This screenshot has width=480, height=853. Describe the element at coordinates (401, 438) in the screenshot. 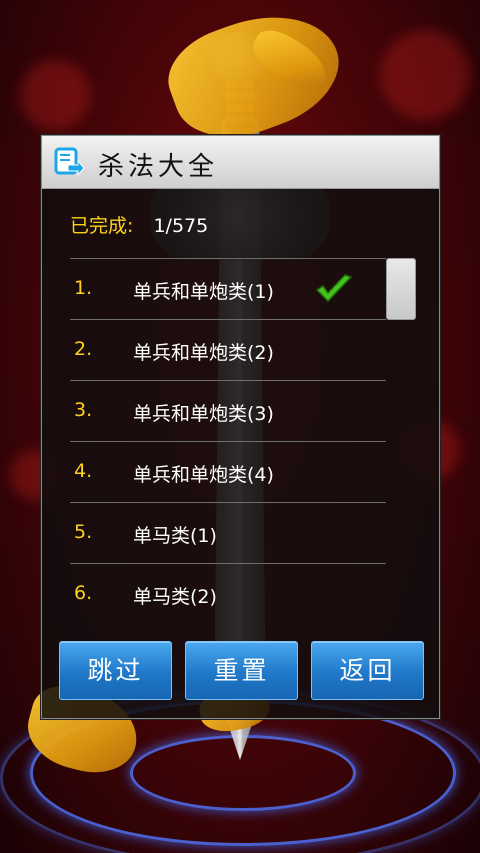

I see `scrollbar` at that location.